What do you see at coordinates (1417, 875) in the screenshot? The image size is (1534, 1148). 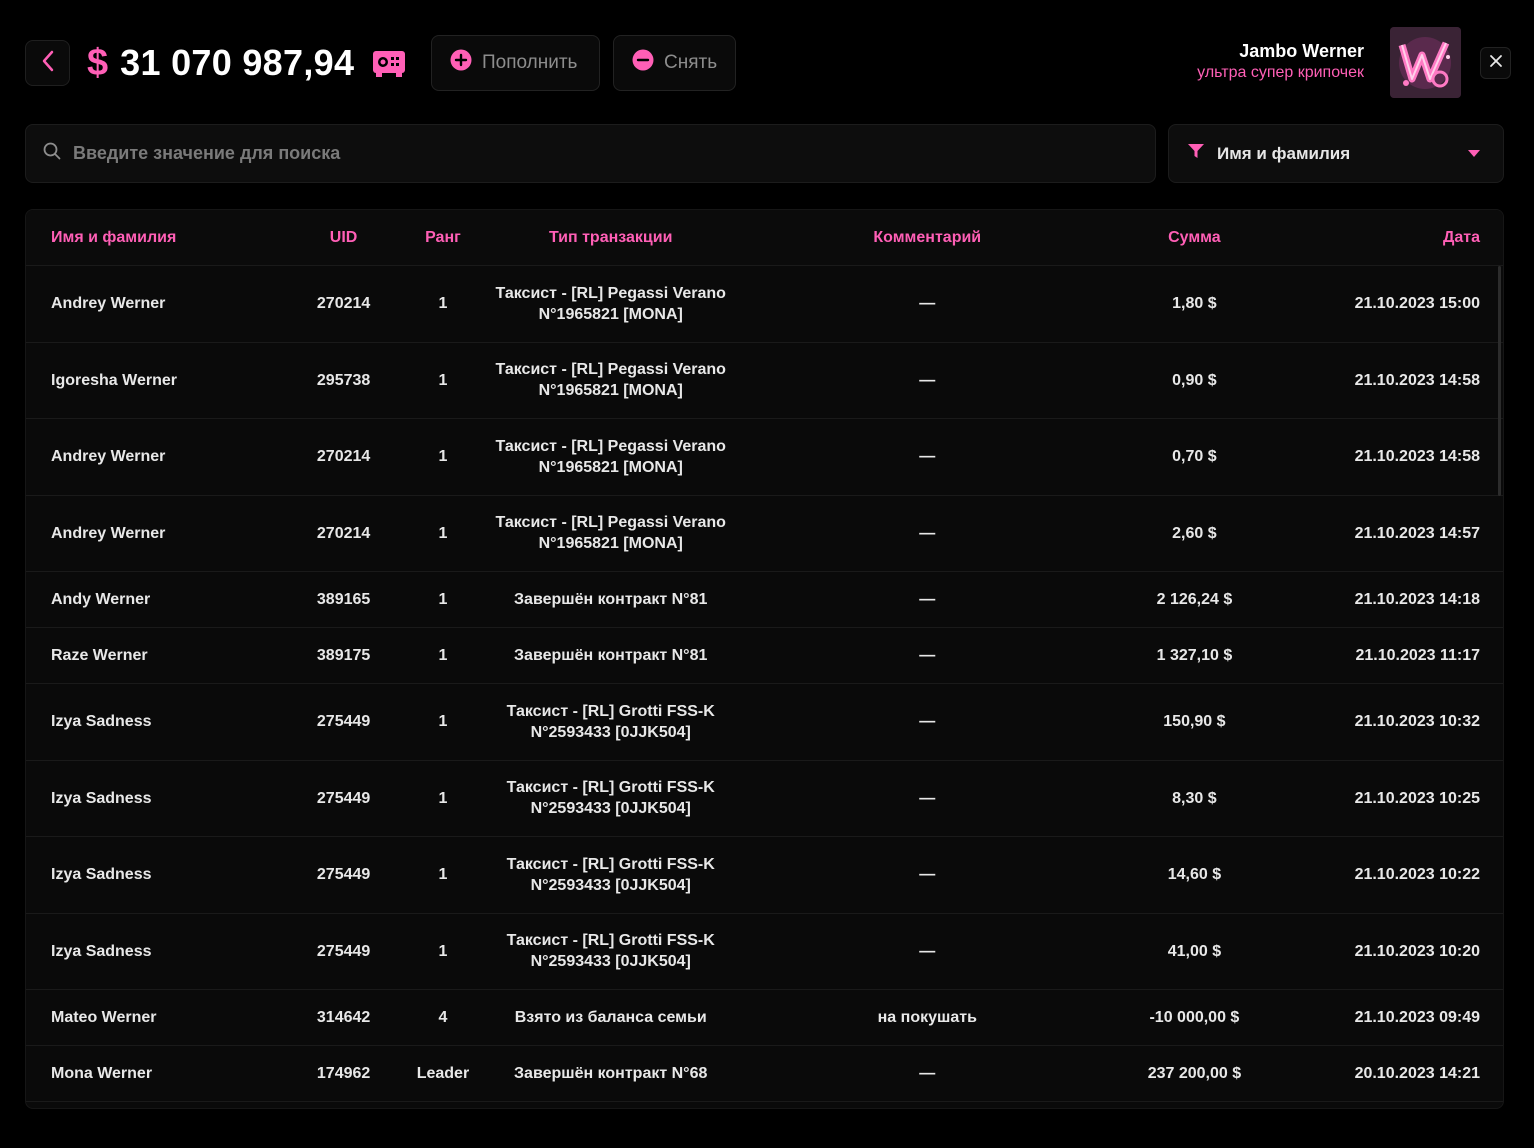 I see `cell-date: 21.10.2023 10:22` at bounding box center [1417, 875].